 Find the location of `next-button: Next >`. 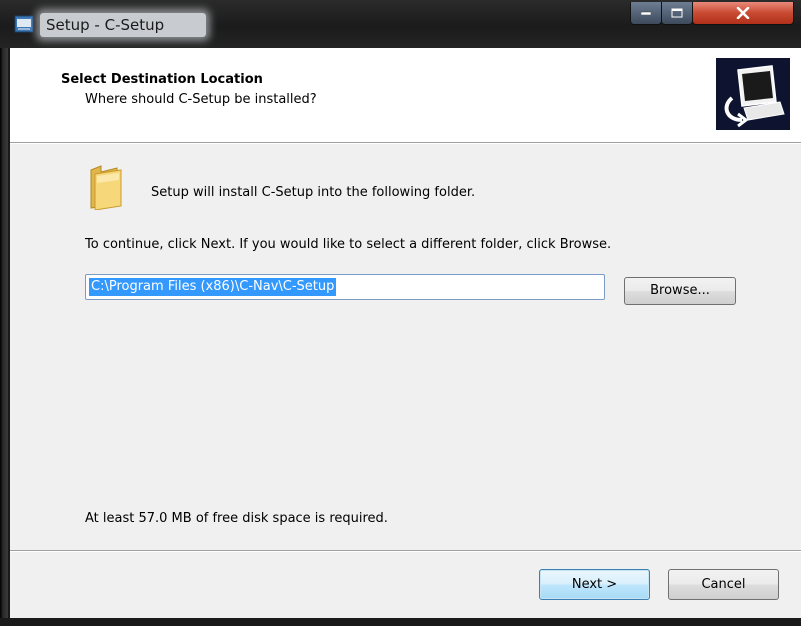

next-button: Next > is located at coordinates (594, 584).